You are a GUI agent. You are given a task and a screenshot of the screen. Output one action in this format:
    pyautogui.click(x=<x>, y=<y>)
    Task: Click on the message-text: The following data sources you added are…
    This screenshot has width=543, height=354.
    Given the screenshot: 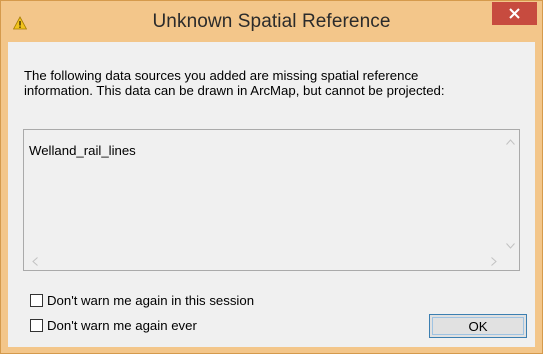 What is the action you would take?
    pyautogui.click(x=274, y=83)
    